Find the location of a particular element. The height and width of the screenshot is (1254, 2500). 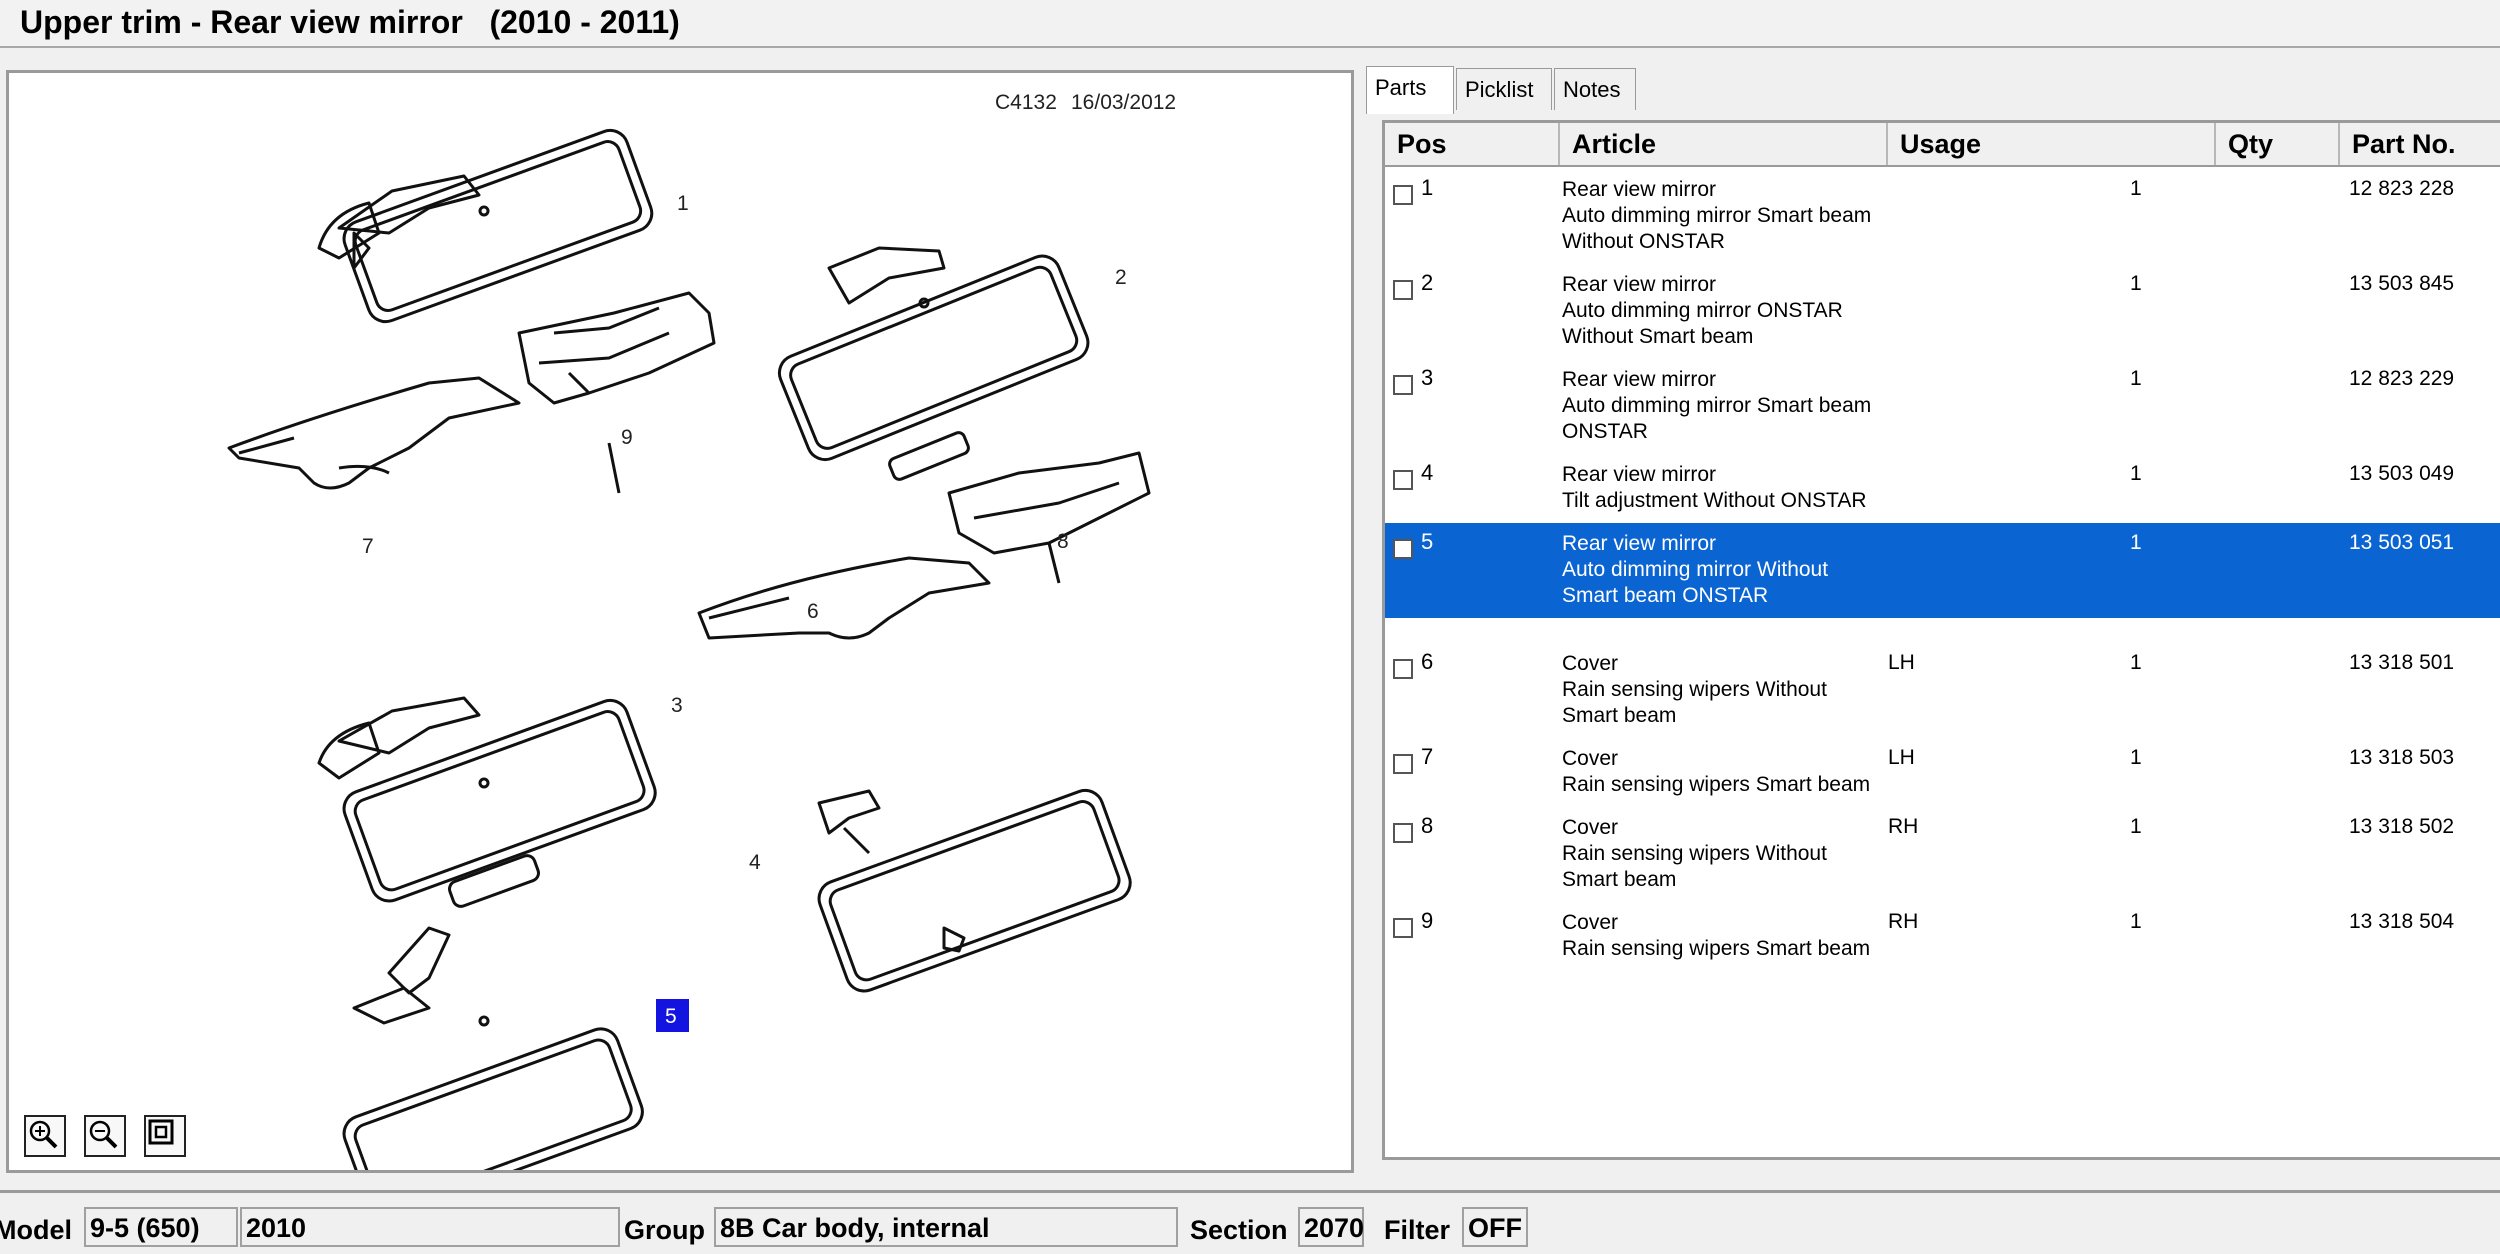

callout-4: 4 is located at coordinates (755, 862).